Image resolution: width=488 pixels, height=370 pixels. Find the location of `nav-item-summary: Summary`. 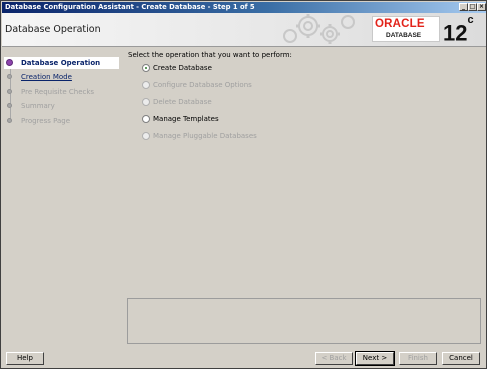

nav-item-summary: Summary is located at coordinates (61, 106).